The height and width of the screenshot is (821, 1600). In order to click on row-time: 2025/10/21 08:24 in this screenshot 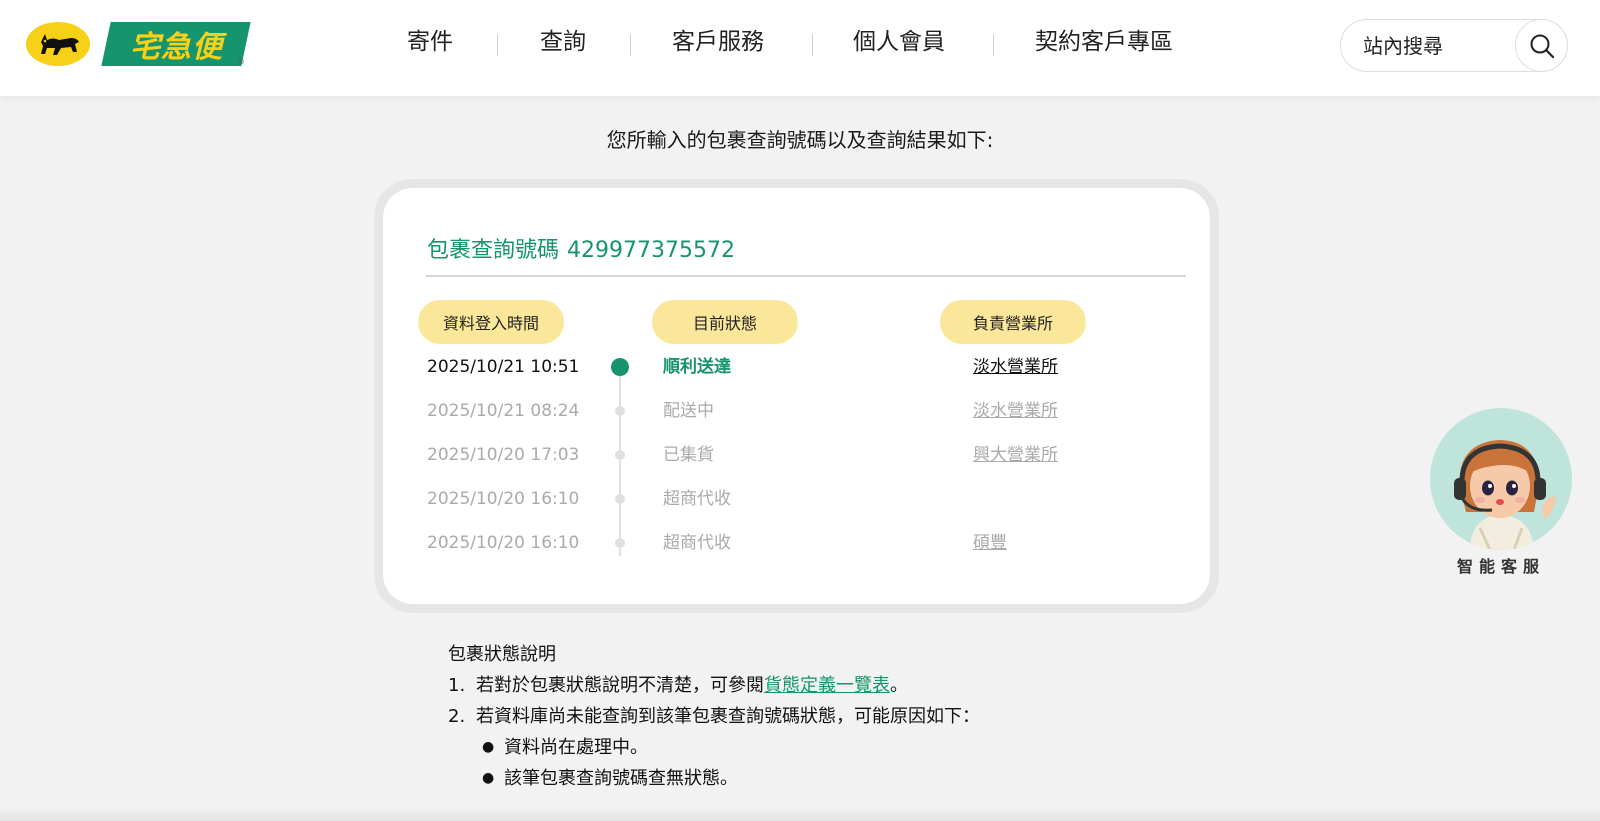, I will do `click(503, 411)`.